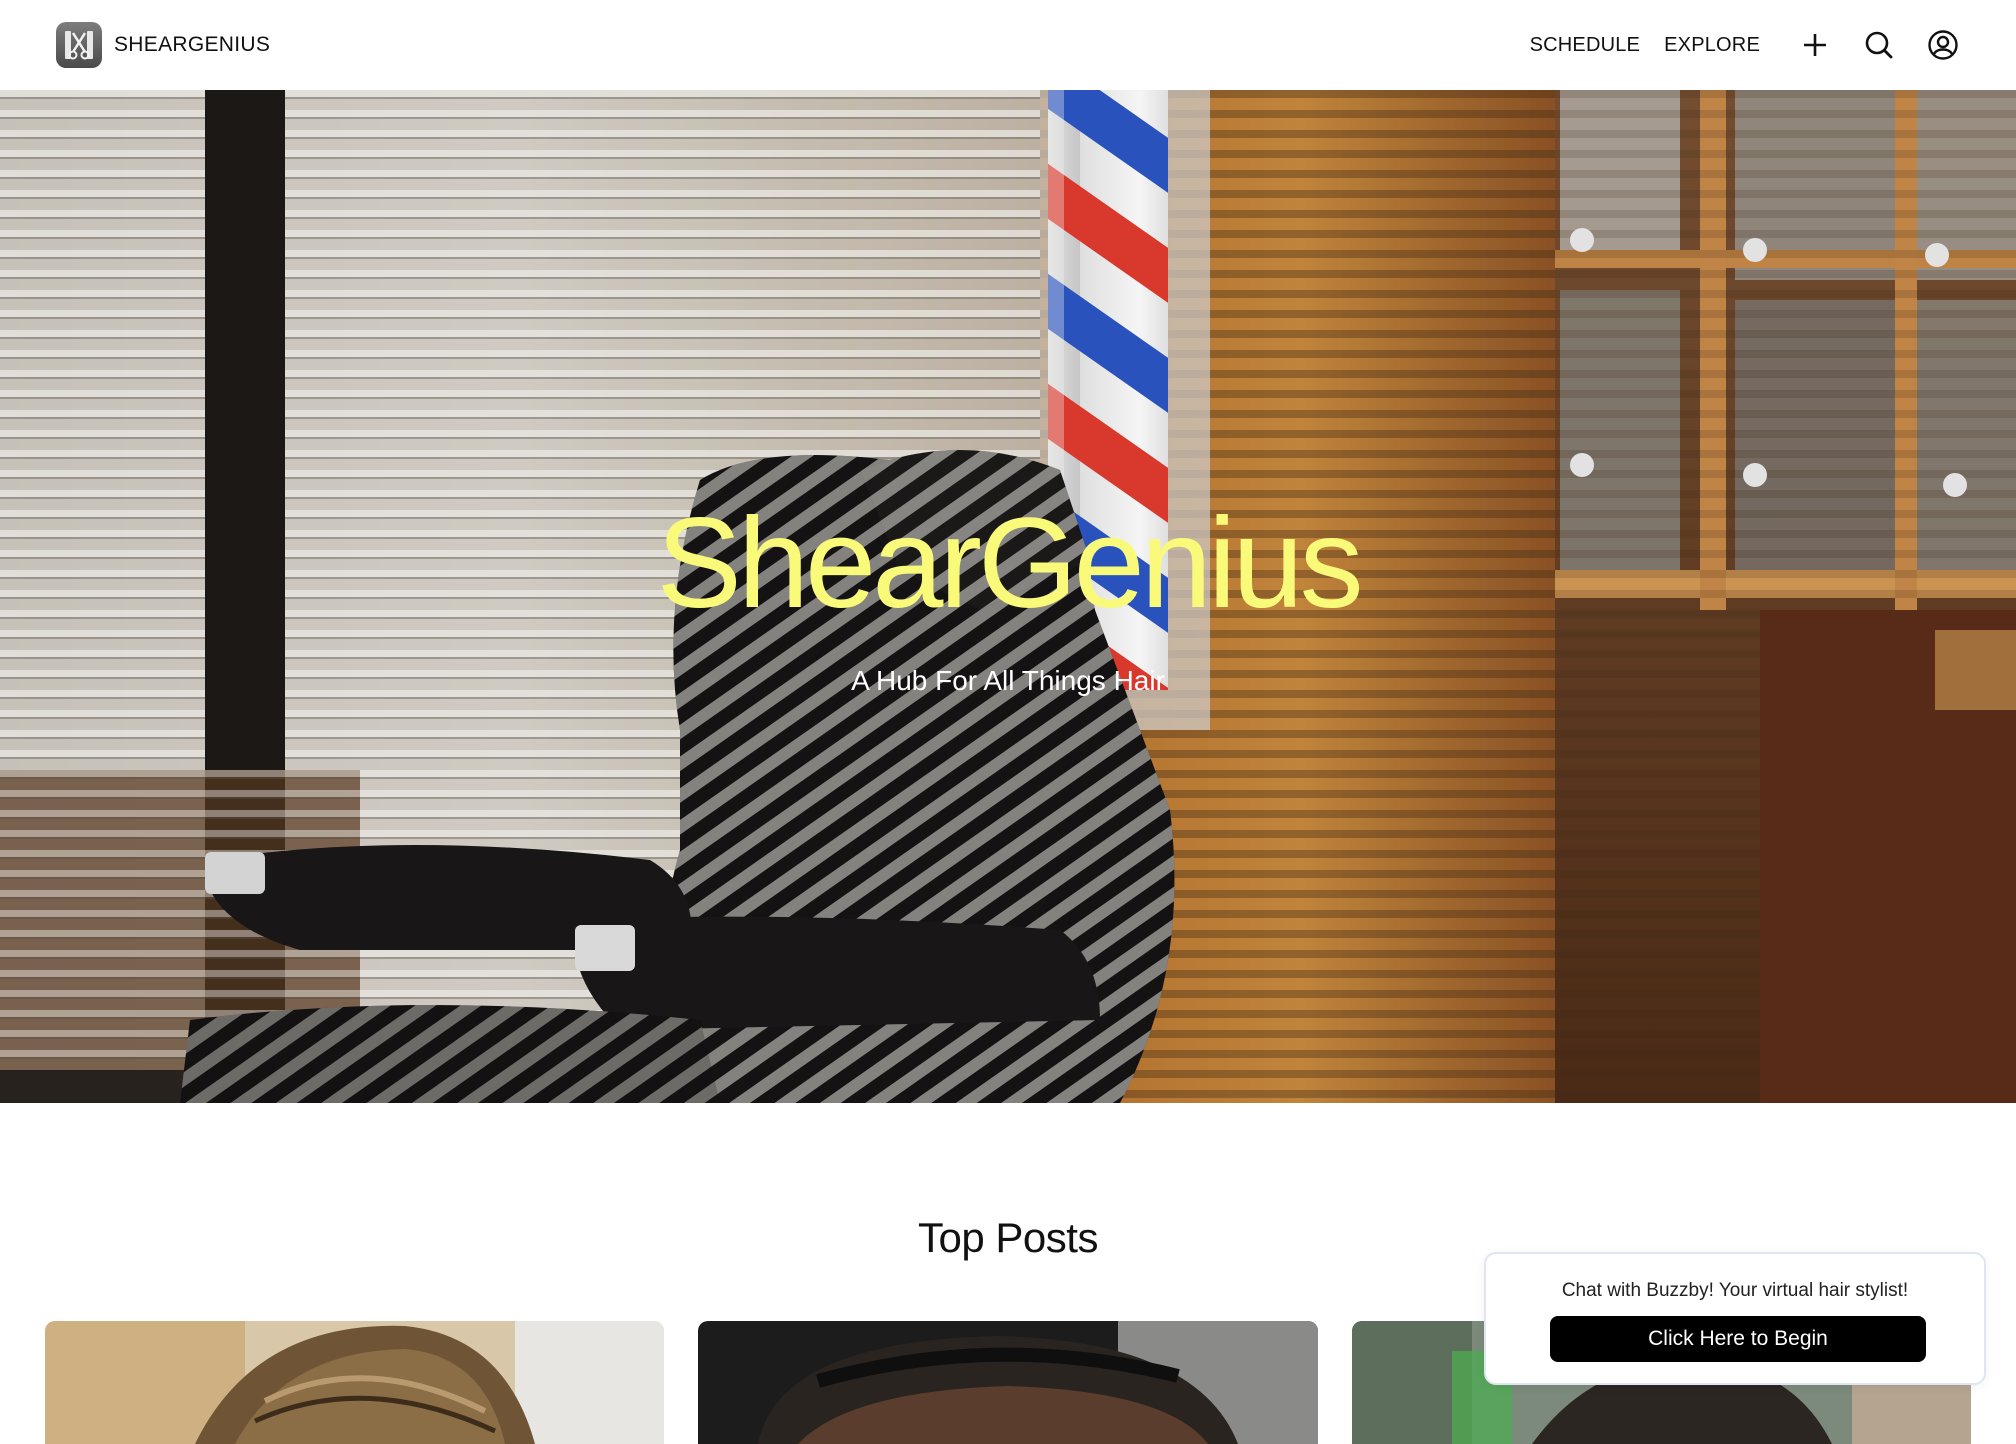 Image resolution: width=2016 pixels, height=1444 pixels. What do you see at coordinates (1712, 45) in the screenshot?
I see `nav-explore-link: EXPLORE` at bounding box center [1712, 45].